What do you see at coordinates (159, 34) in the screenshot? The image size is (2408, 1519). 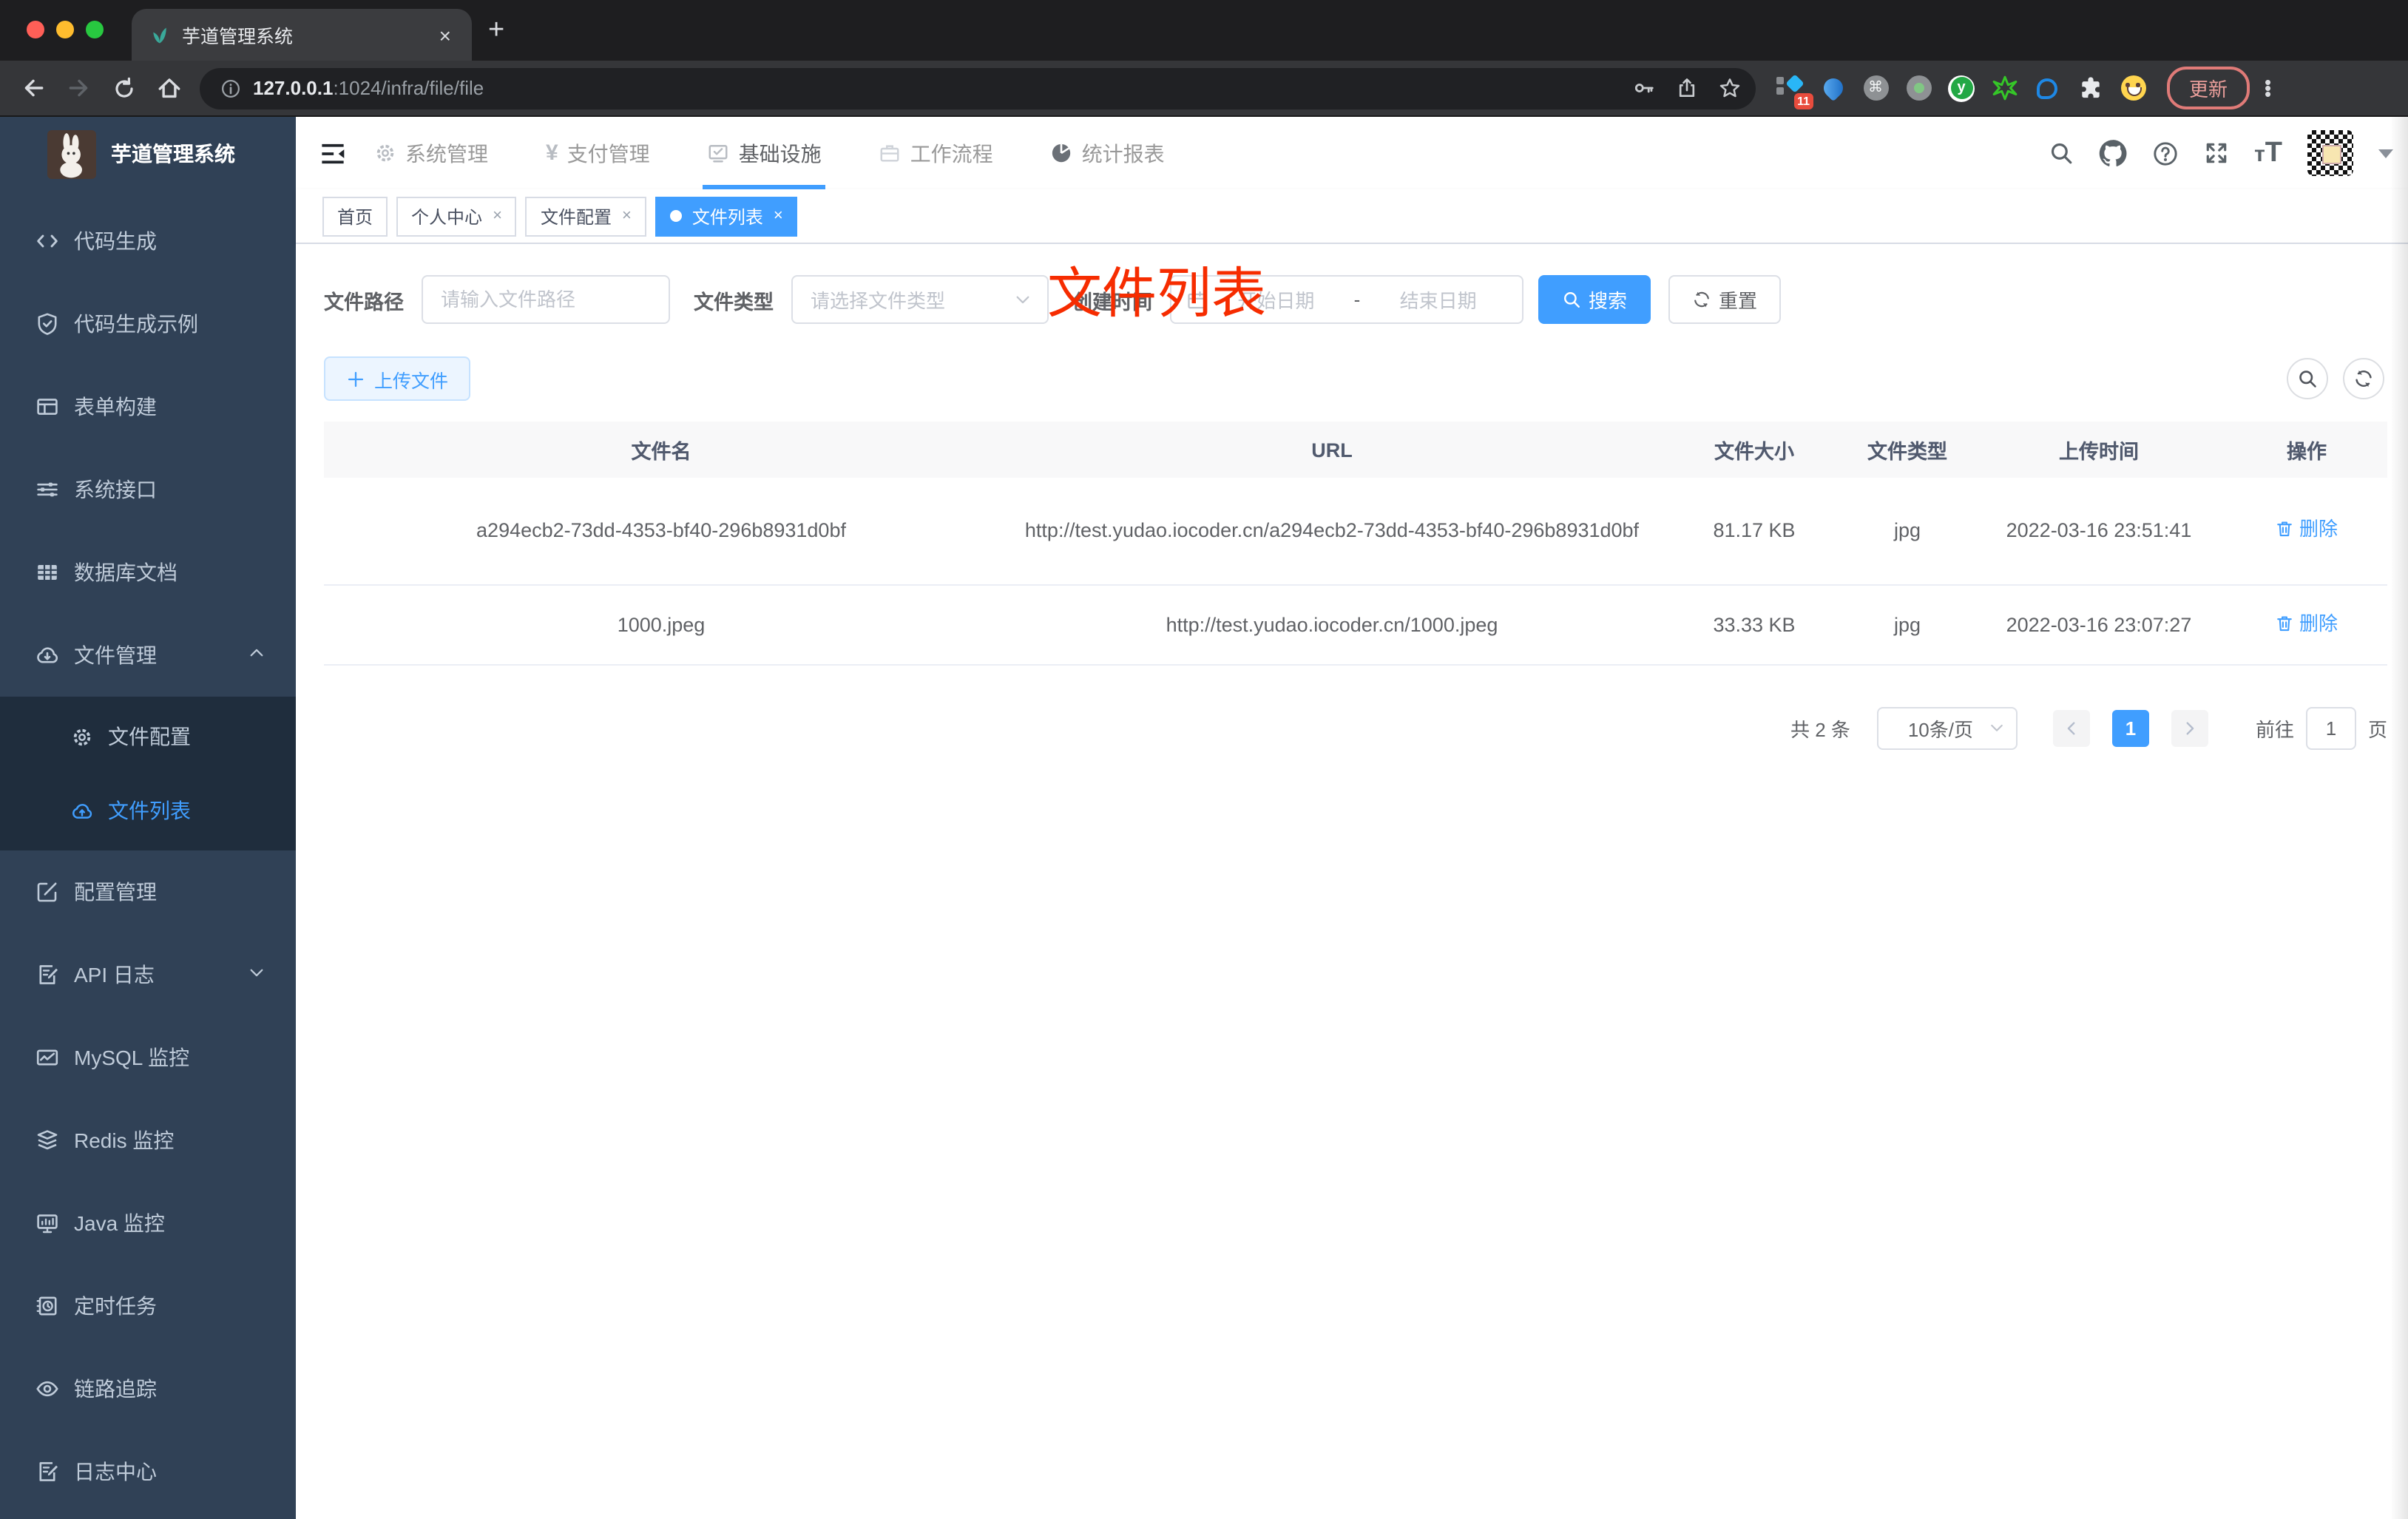 I see `tab-favicon-leaf-icon` at bounding box center [159, 34].